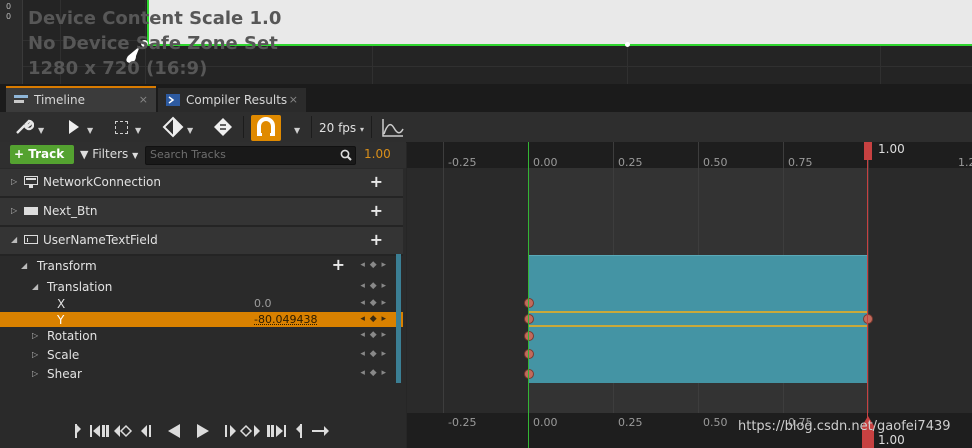 The width and height of the screenshot is (972, 448). I want to click on filters-button: ▼ Filters ▼, so click(109, 155).